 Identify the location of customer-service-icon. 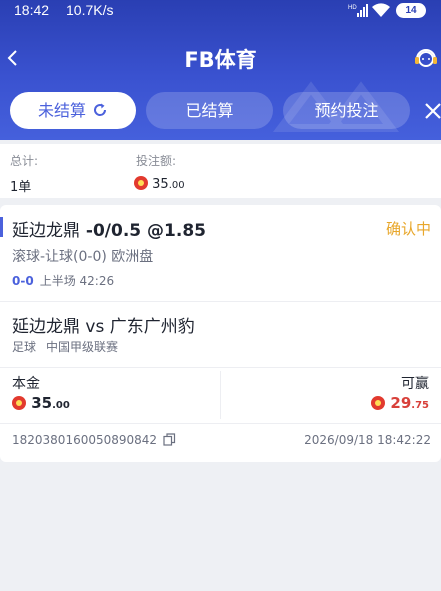
(426, 58).